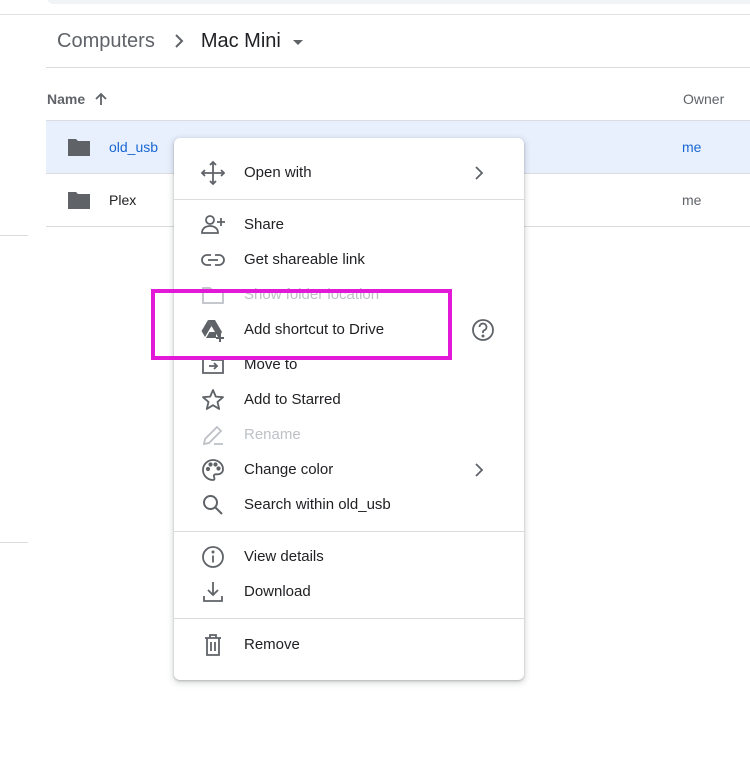 The width and height of the screenshot is (750, 767). Describe the element at coordinates (349, 556) in the screenshot. I see `menu-item-view-details: View details` at that location.